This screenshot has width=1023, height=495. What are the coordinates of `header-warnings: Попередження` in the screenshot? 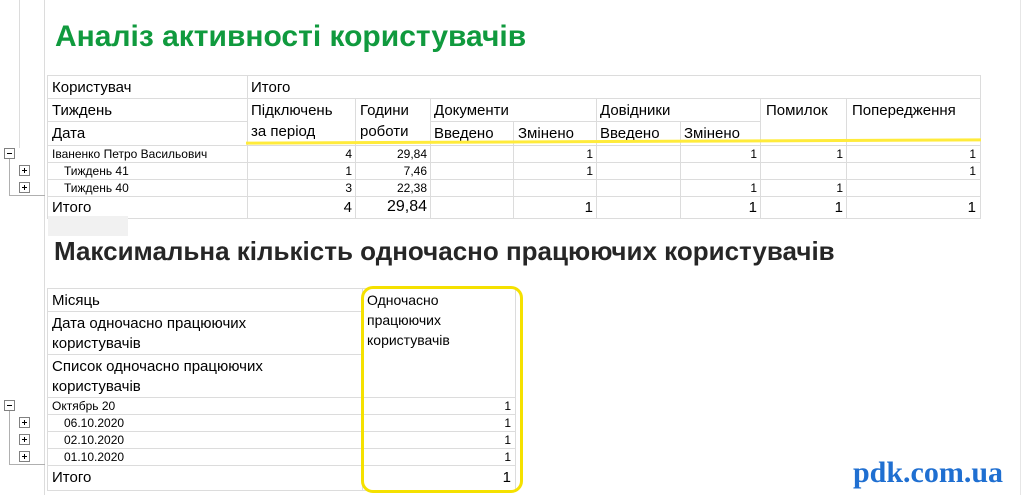 It's located at (904, 110).